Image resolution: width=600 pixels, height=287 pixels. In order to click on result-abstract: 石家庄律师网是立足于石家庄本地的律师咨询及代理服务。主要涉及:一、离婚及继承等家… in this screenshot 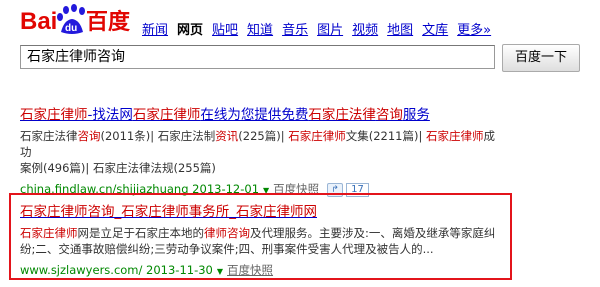, I will do `click(258, 241)`.